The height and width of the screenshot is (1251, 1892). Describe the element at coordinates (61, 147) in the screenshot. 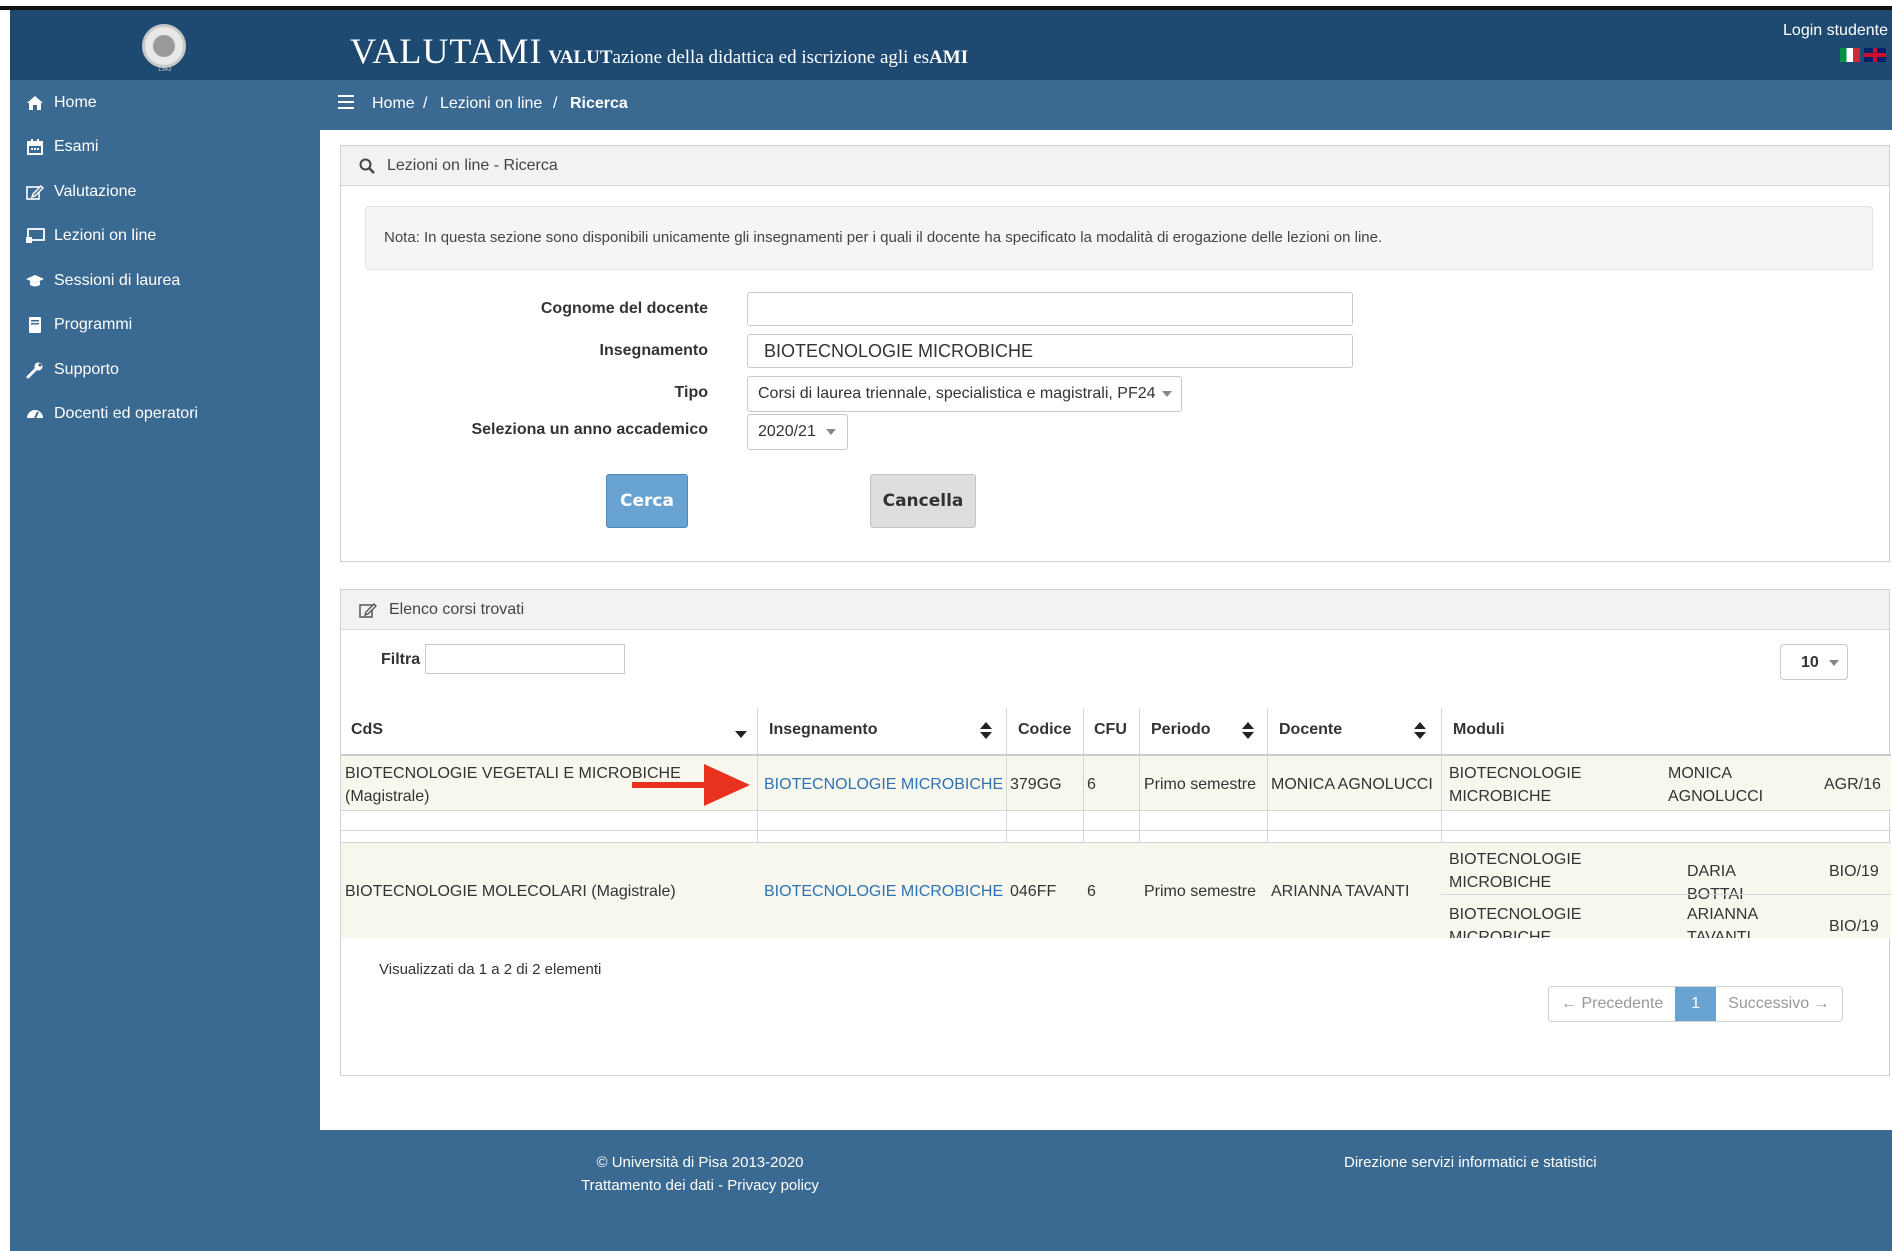

I see `sidebar-item-esami: Esami` at that location.